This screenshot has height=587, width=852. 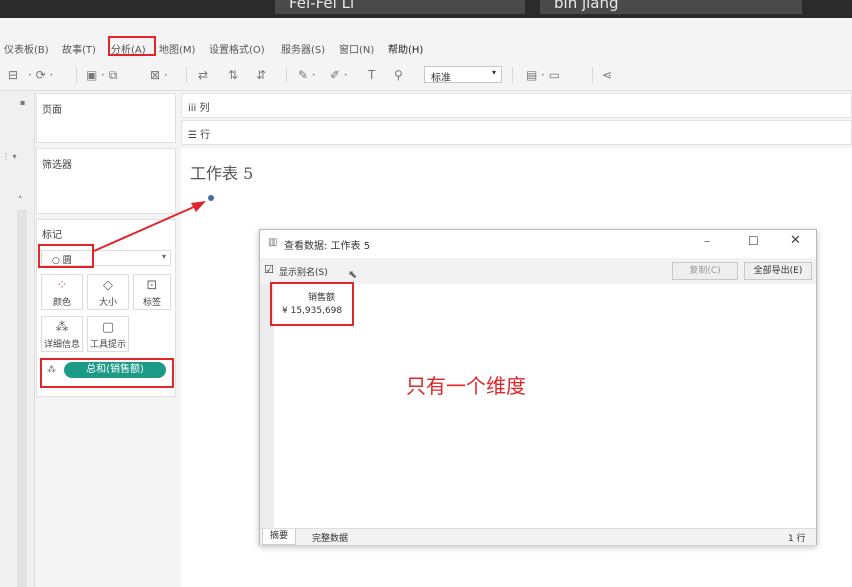 What do you see at coordinates (273, 242) in the screenshot?
I see `table-icon: ▥` at bounding box center [273, 242].